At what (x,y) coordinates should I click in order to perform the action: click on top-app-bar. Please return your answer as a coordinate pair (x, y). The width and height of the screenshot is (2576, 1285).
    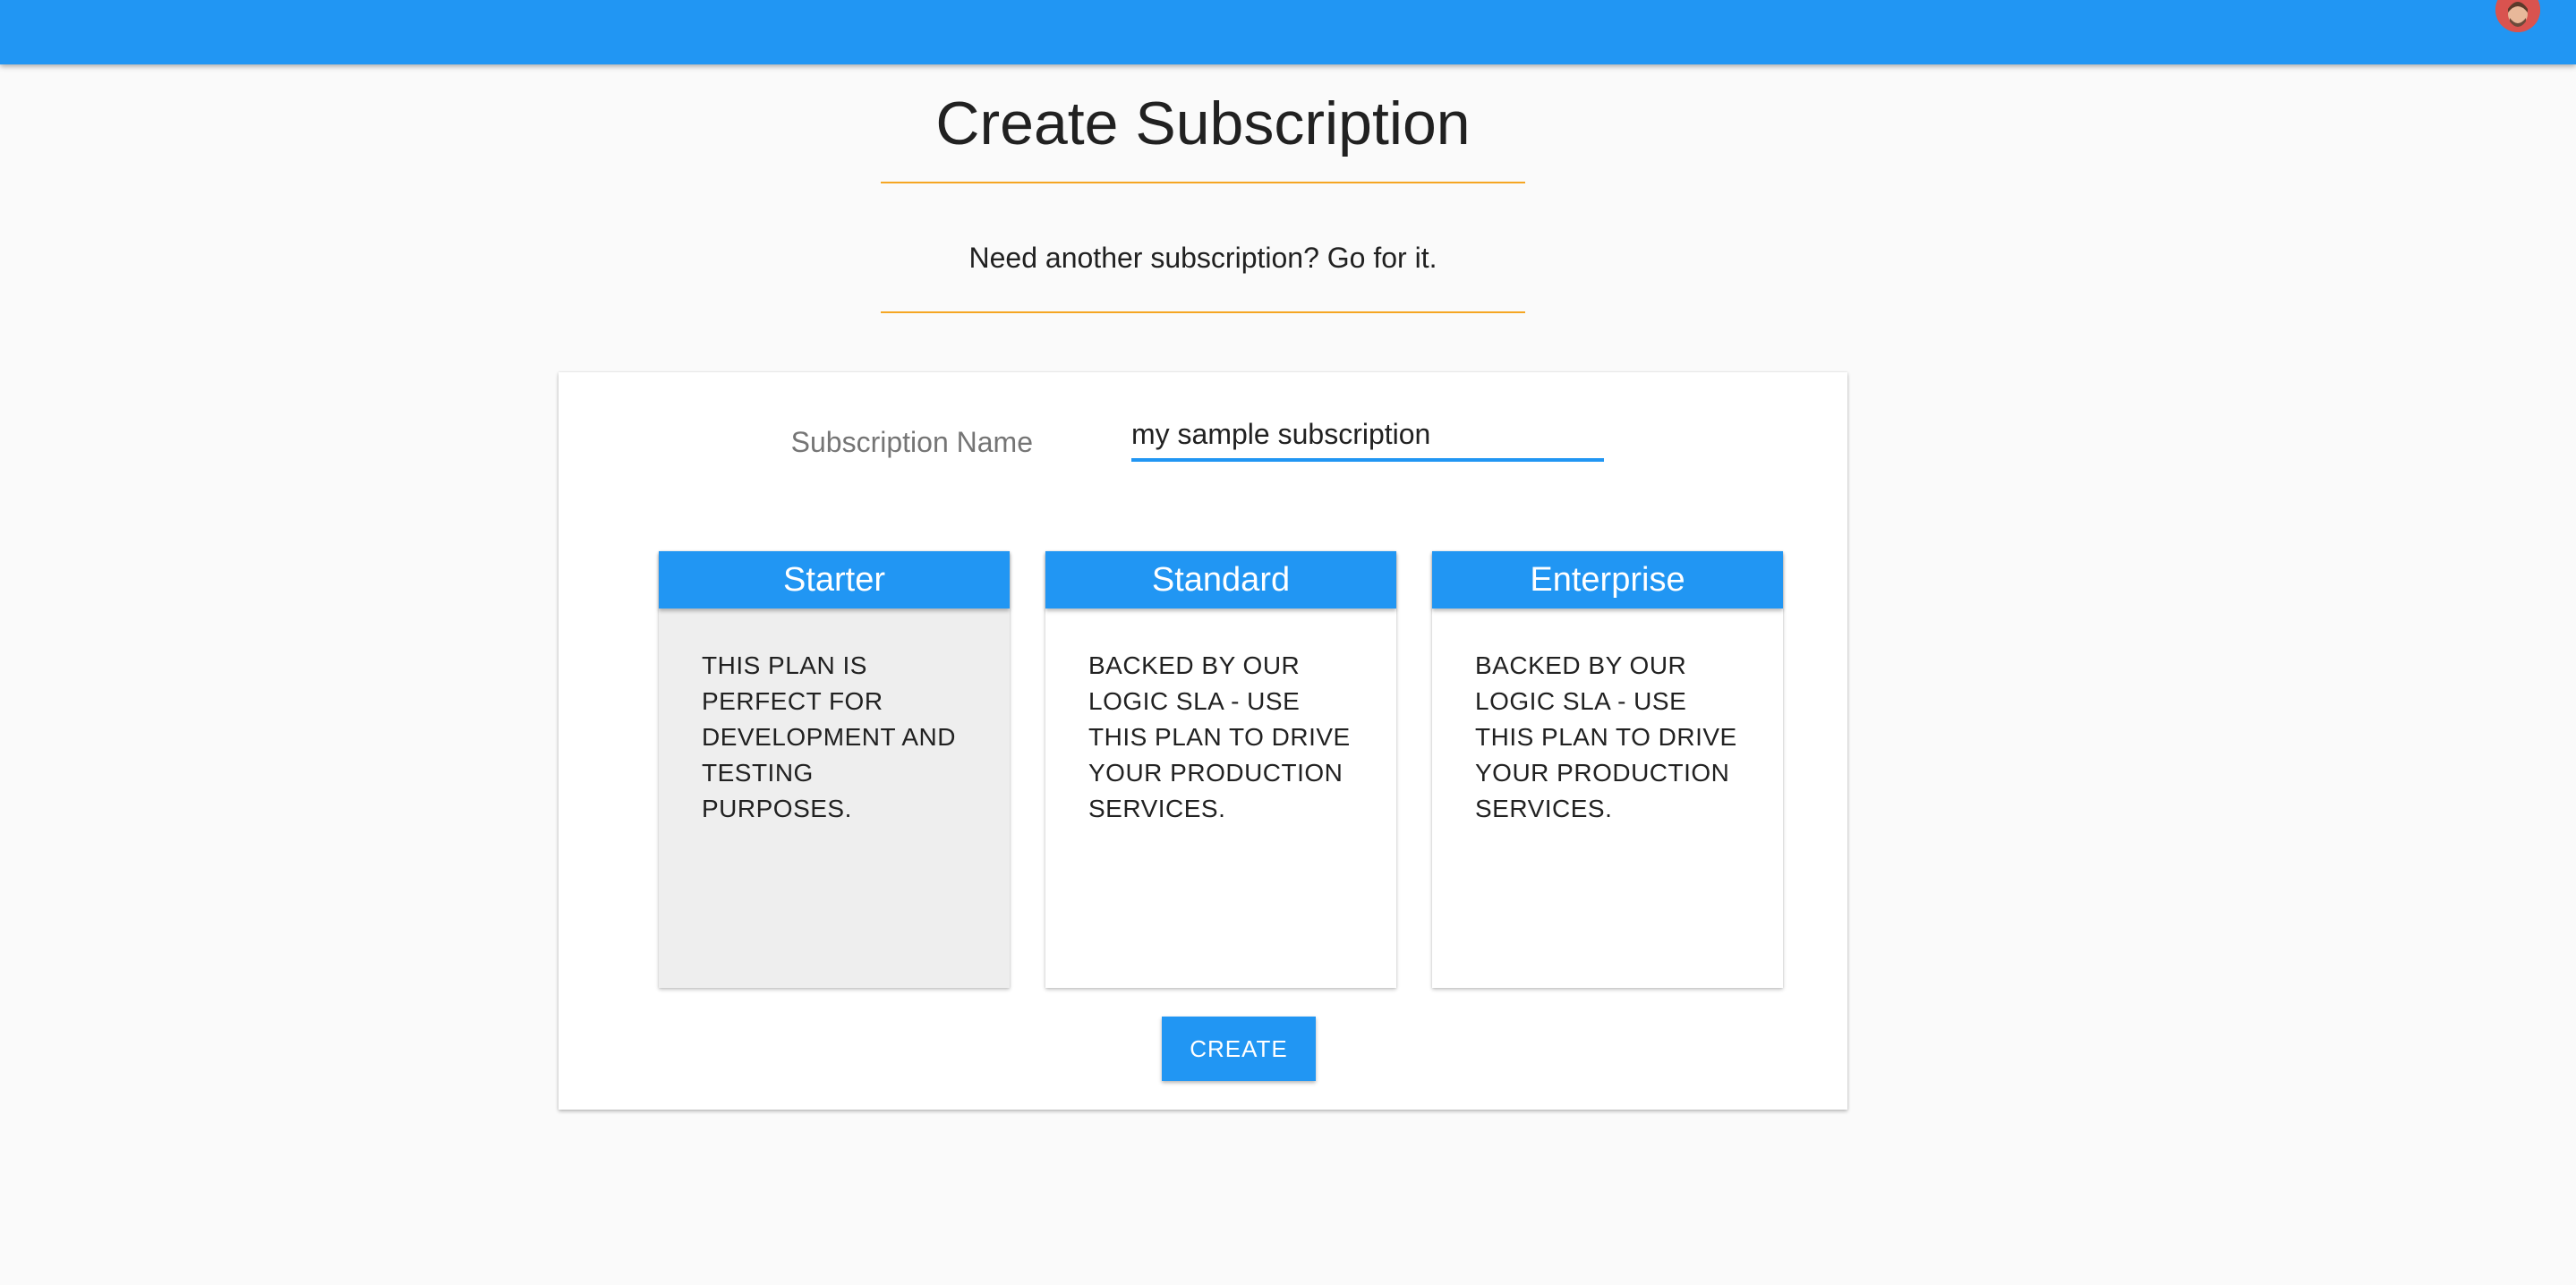
    Looking at the image, I should click on (1288, 32).